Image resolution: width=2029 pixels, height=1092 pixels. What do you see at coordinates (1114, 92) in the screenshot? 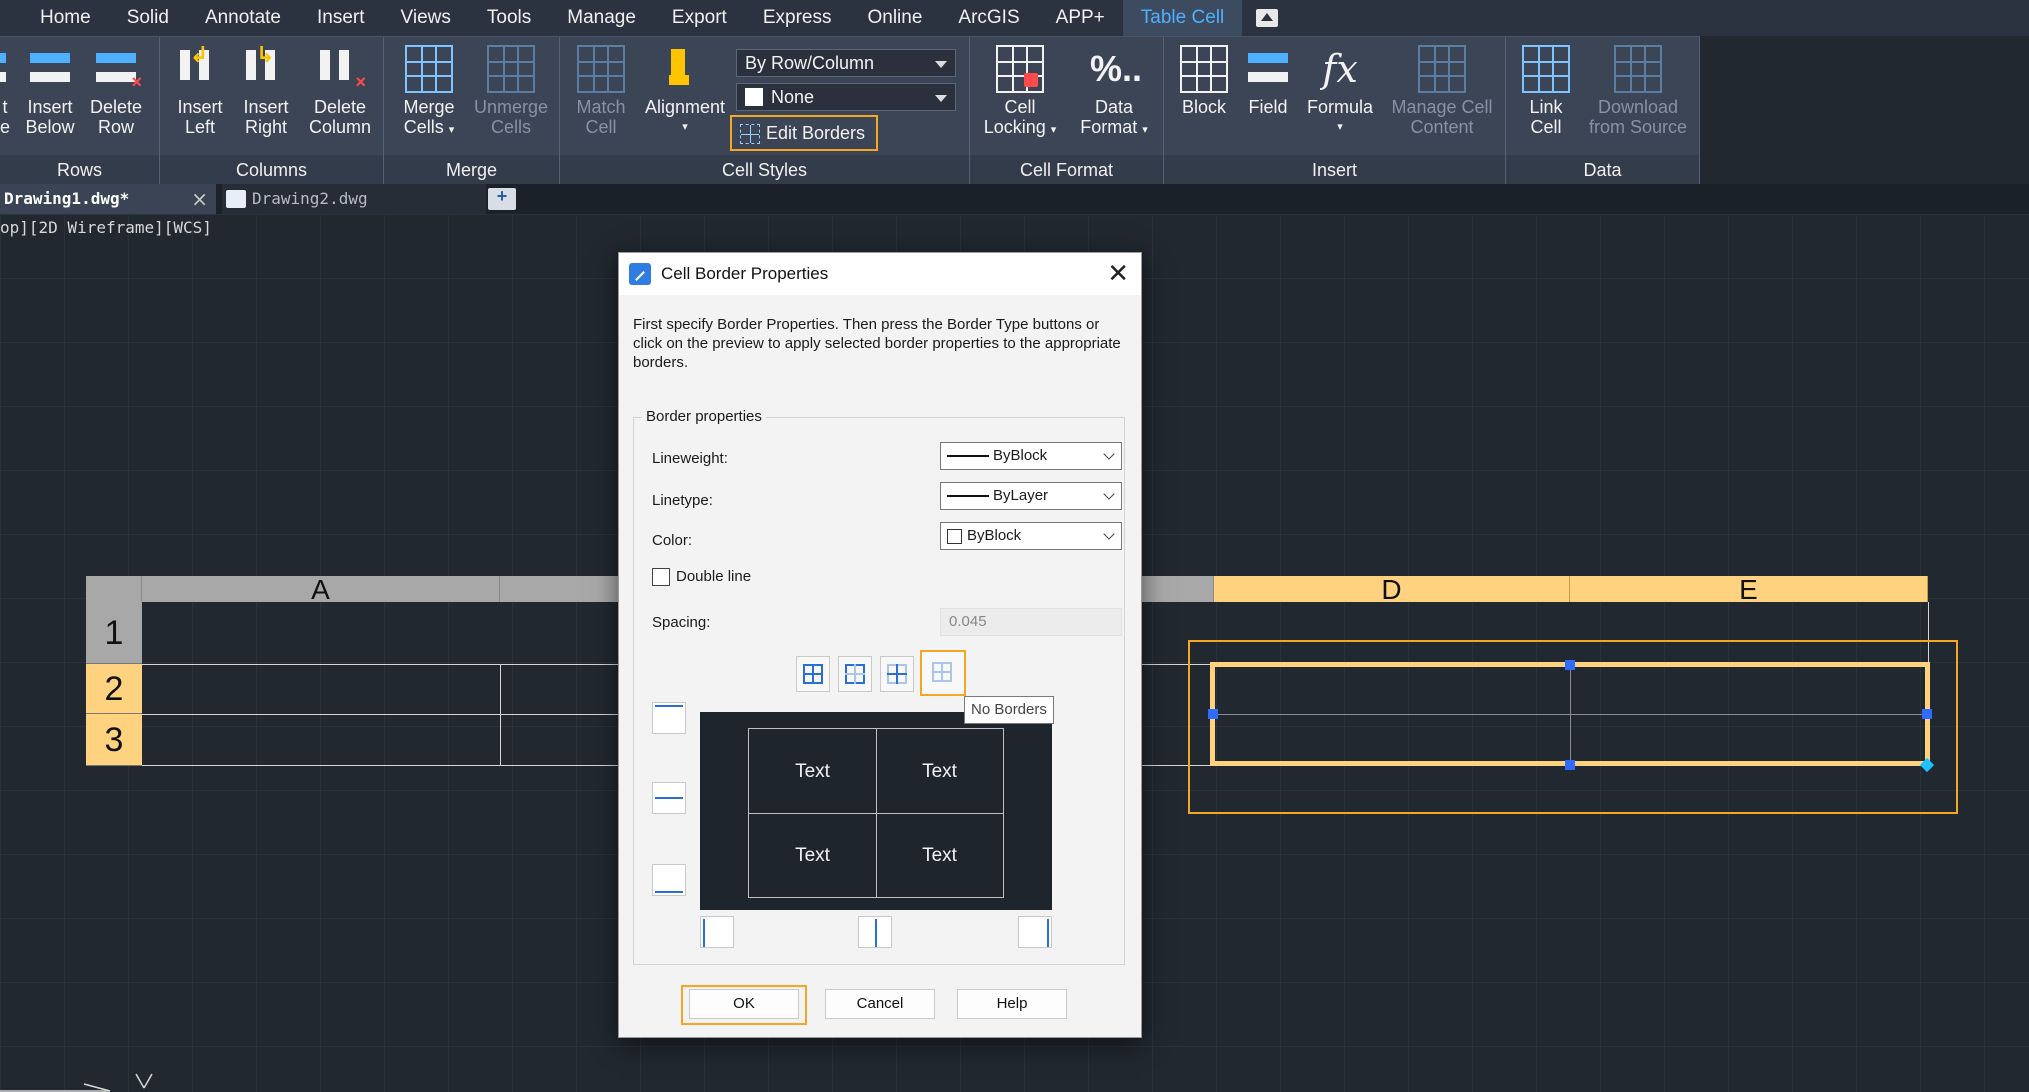
I see `data-format-button: %.. Data Format ▾` at bounding box center [1114, 92].